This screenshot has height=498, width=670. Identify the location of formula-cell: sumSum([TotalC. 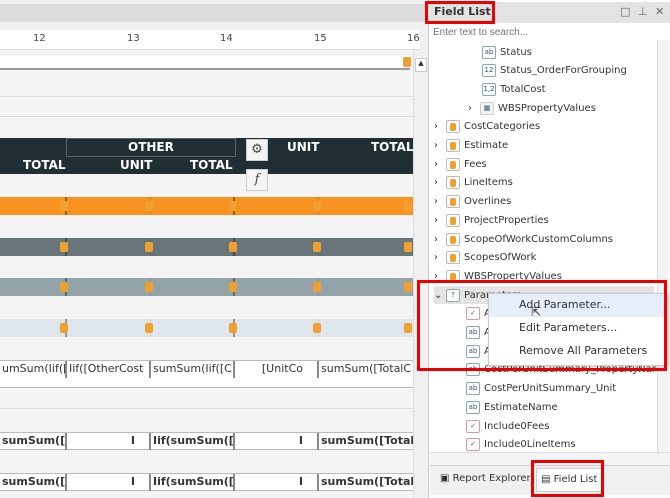
(366, 369).